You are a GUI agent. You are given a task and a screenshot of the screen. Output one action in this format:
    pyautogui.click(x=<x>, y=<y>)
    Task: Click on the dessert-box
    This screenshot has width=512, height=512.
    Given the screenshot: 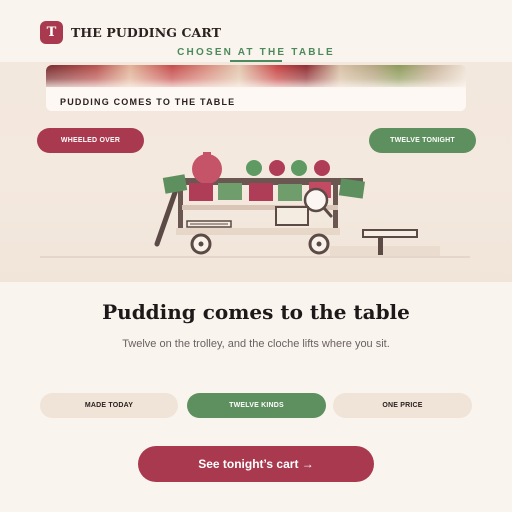 What is the action you would take?
    pyautogui.click(x=292, y=216)
    